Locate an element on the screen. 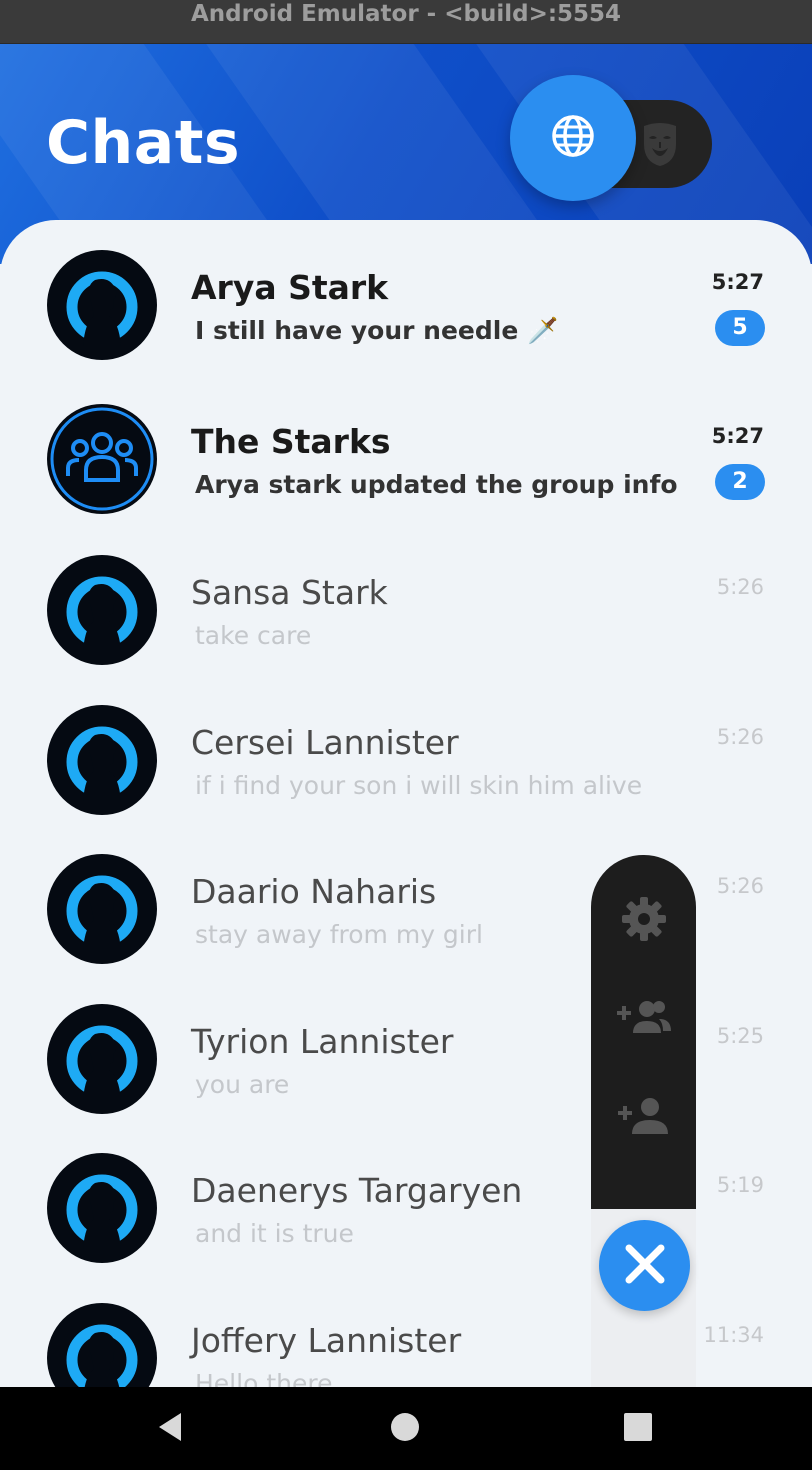 The width and height of the screenshot is (812, 1470). add-person-button is located at coordinates (643, 1118).